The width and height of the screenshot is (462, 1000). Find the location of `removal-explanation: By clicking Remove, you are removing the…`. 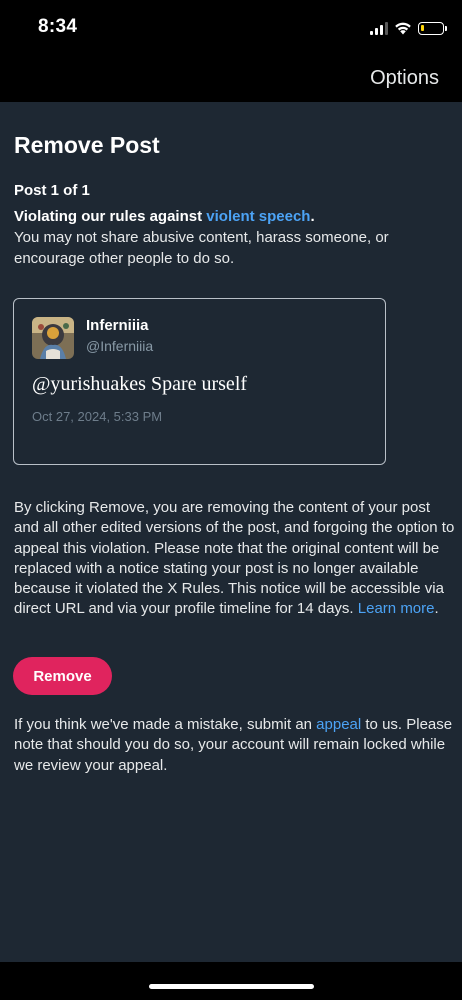

removal-explanation: By clicking Remove, you are removing the… is located at coordinates (235, 559).